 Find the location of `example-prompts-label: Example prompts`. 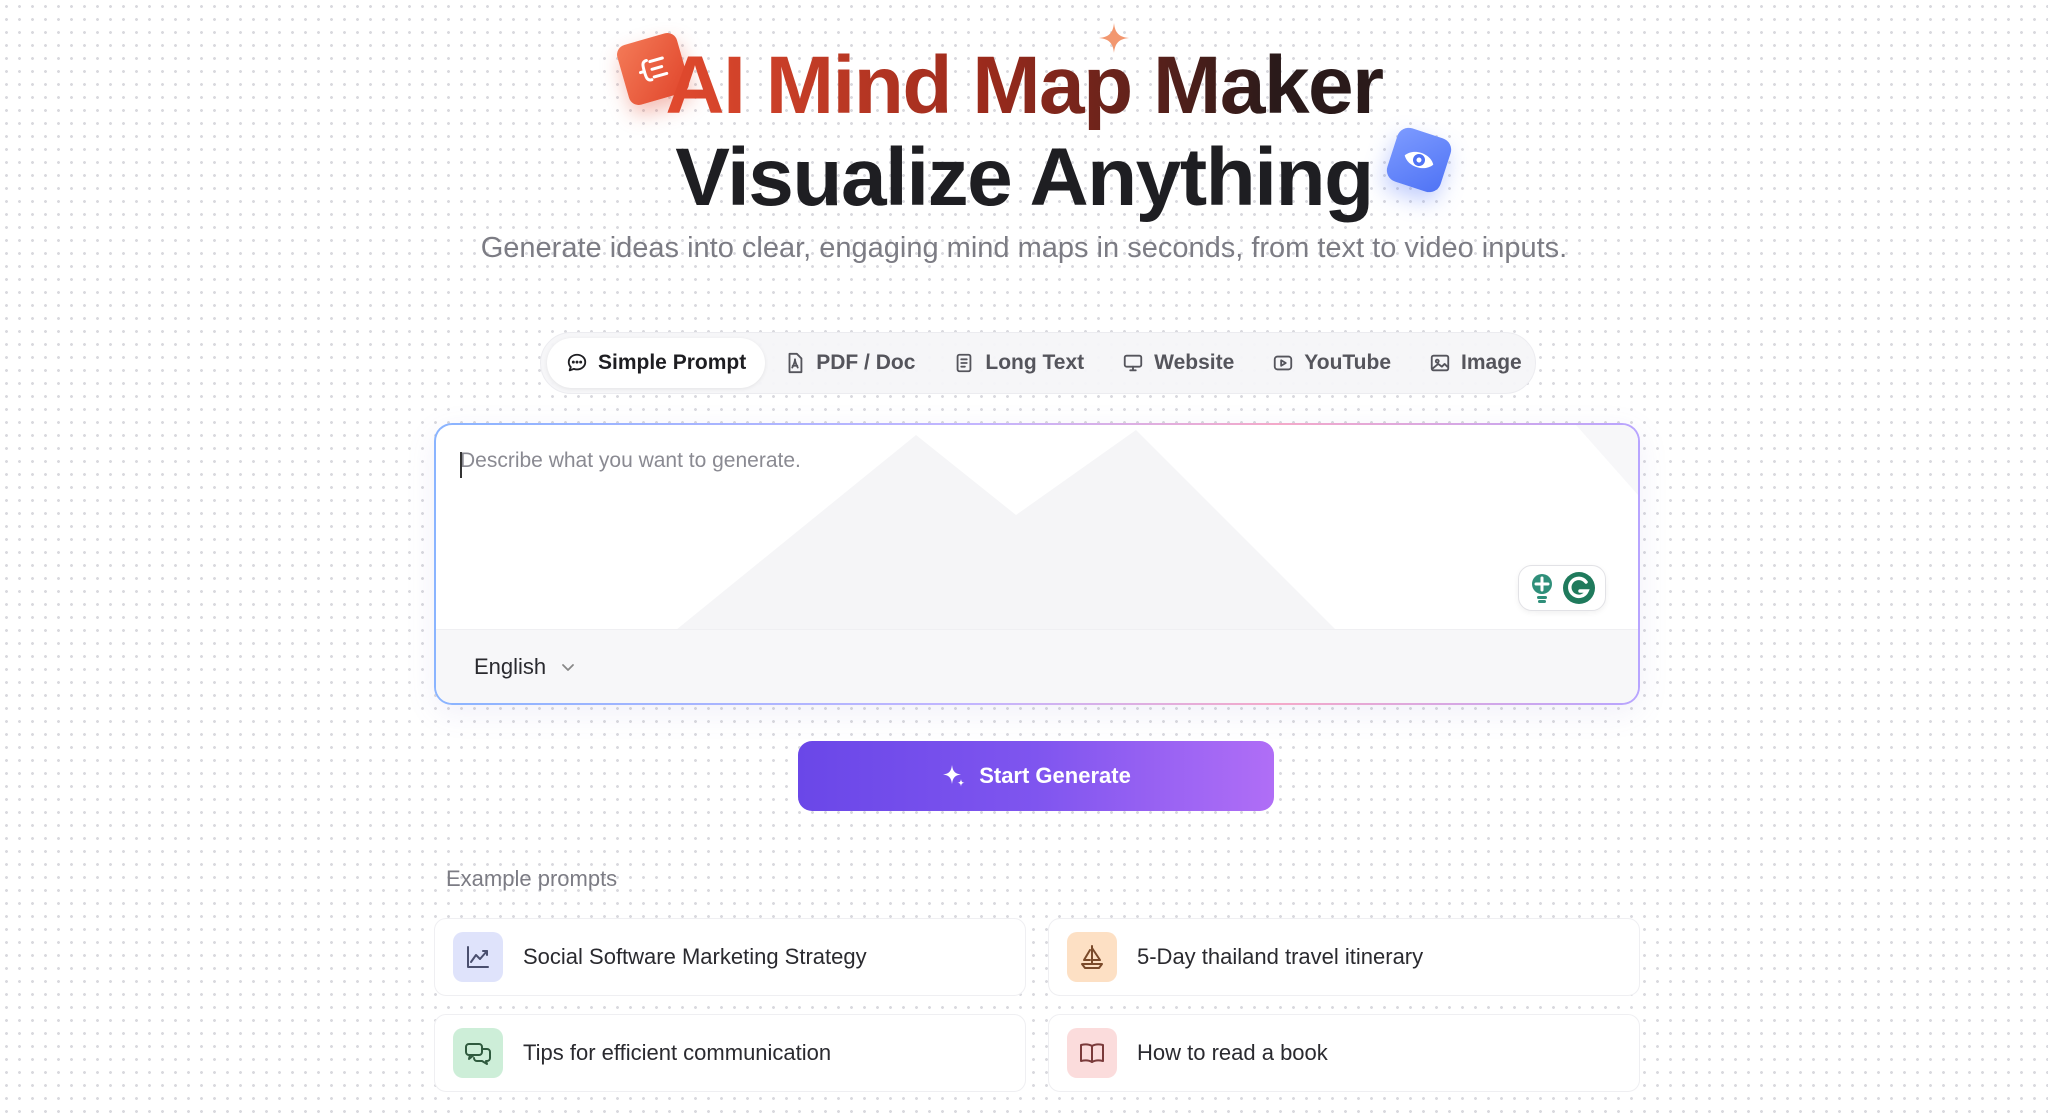

example-prompts-label: Example prompts is located at coordinates (532, 878).